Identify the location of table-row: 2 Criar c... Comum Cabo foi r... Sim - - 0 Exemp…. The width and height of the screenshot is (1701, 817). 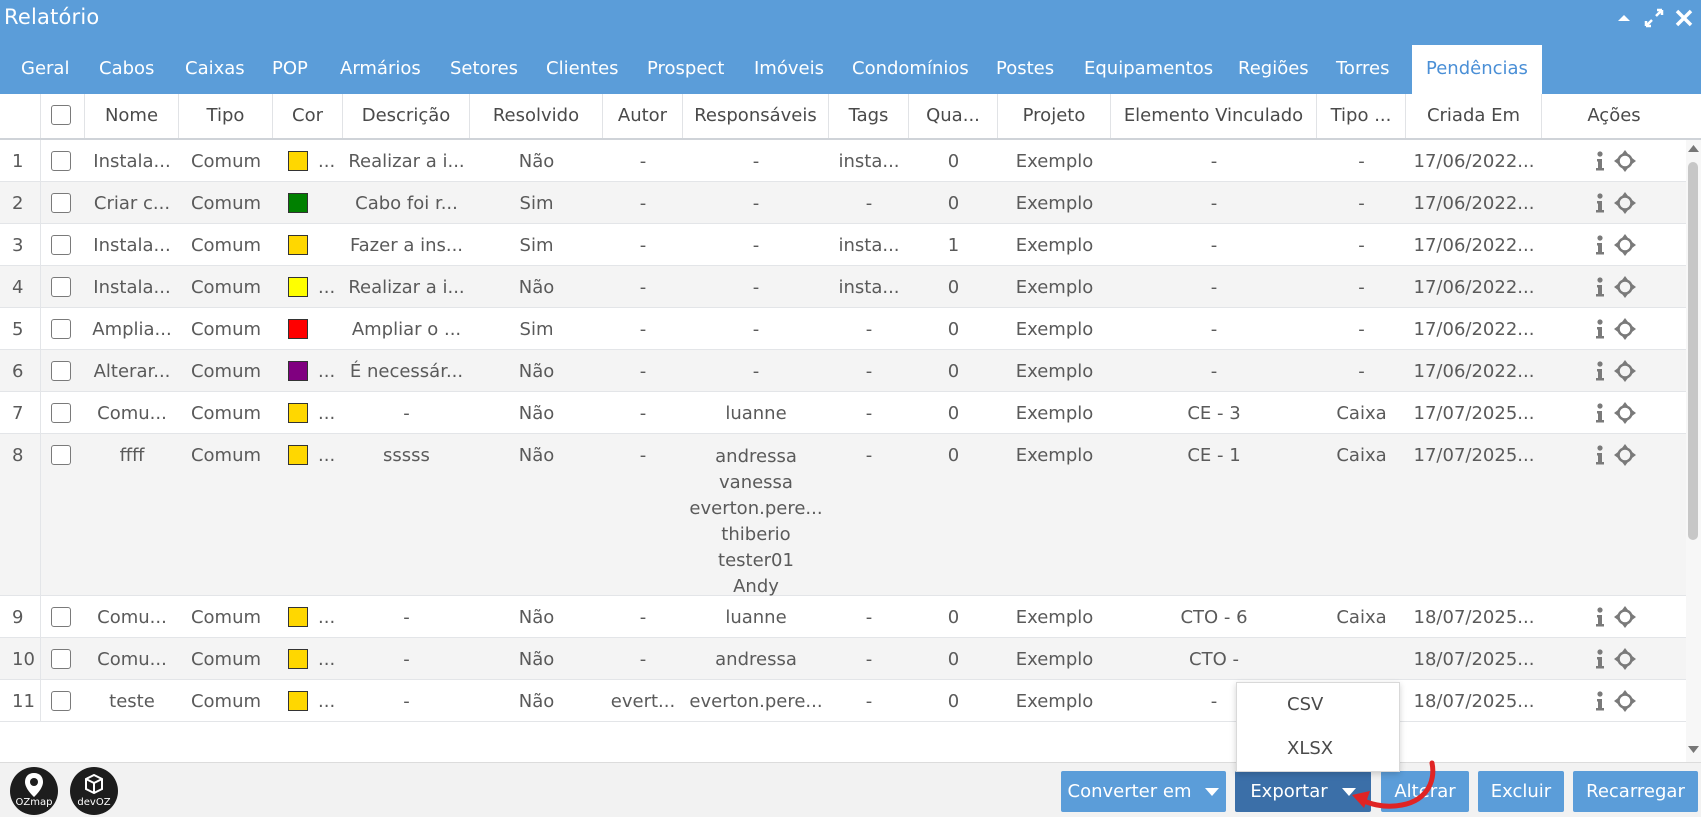
(843, 203).